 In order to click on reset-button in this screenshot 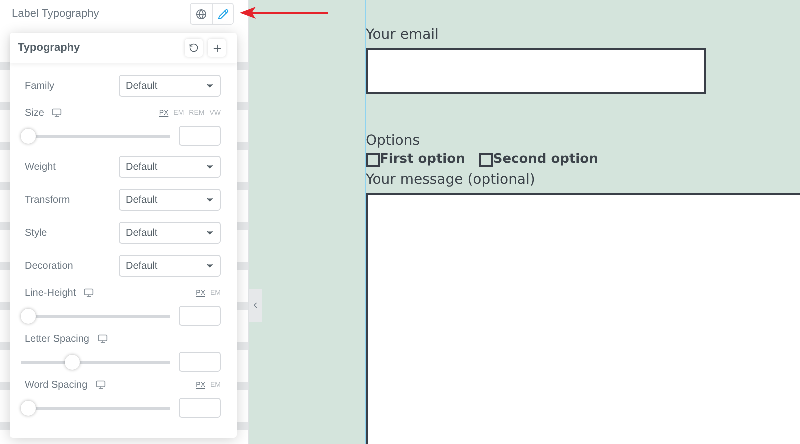, I will do `click(194, 48)`.